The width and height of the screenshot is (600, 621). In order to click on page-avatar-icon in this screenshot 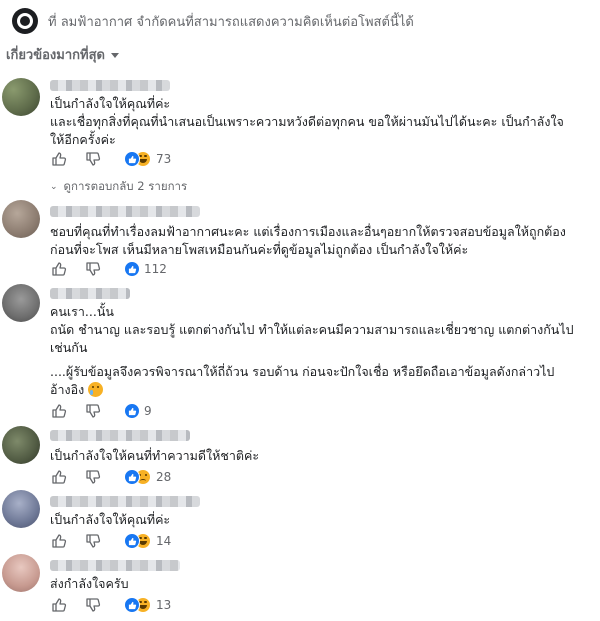, I will do `click(25, 21)`.